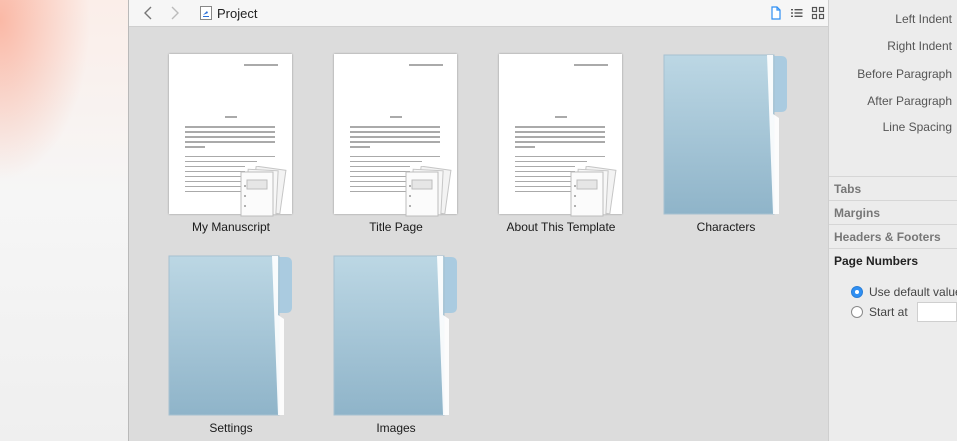 Image resolution: width=957 pixels, height=441 pixels. I want to click on section-margins: Margins, so click(893, 212).